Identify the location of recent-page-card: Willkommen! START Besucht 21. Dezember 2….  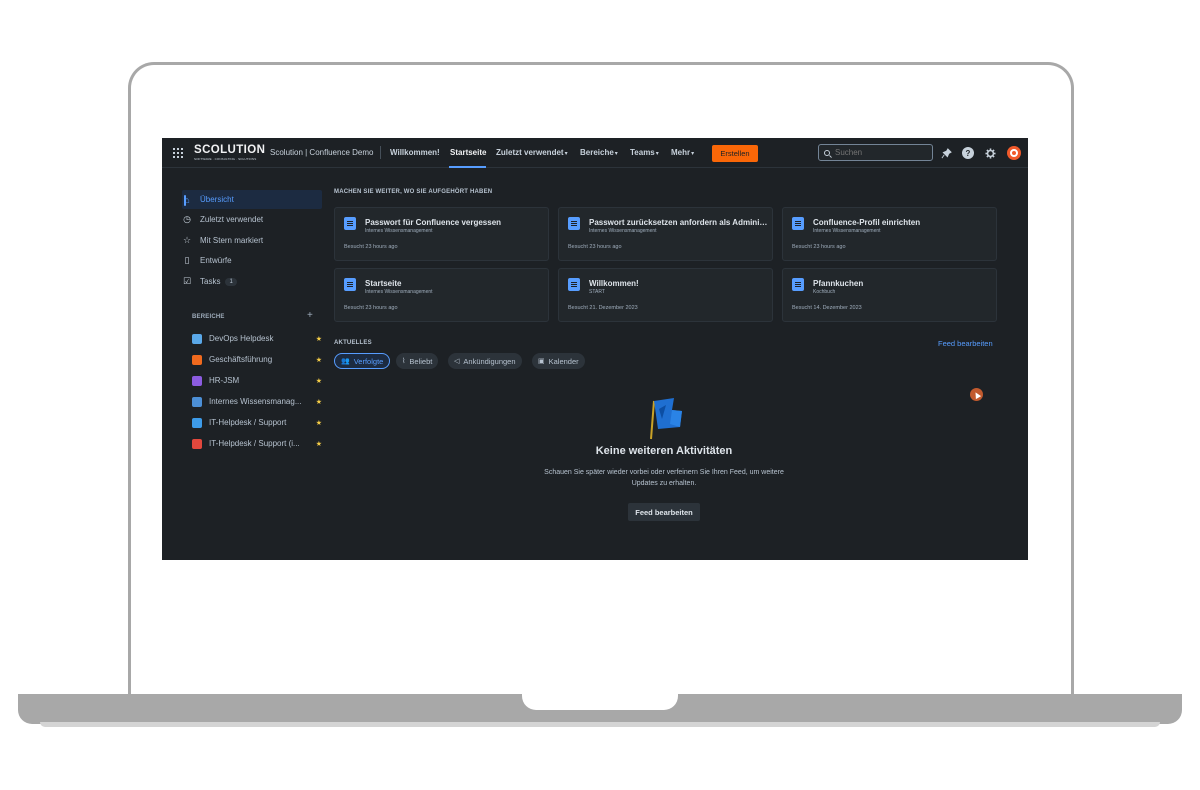
(665, 295).